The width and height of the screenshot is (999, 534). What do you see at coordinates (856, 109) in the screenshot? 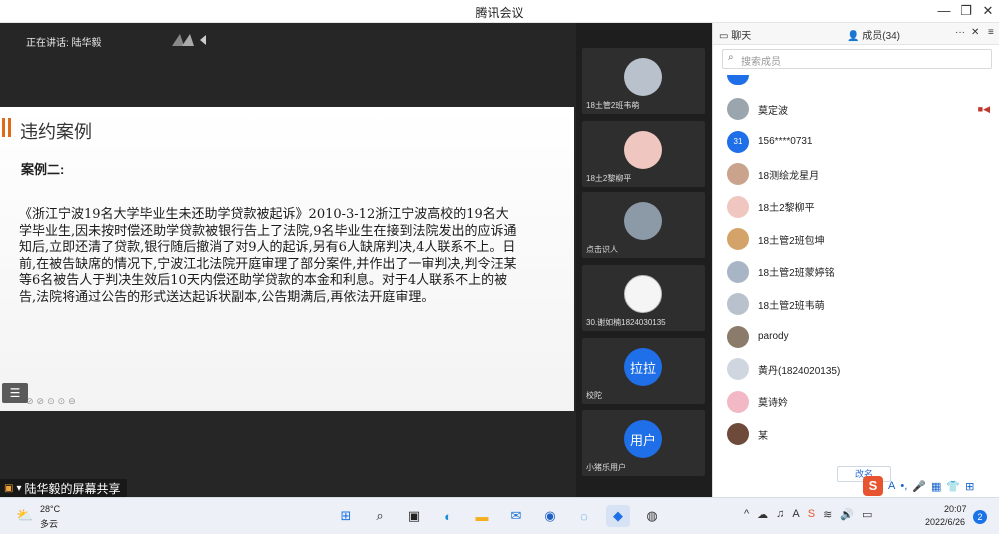
I see `member-row: 莫定波 ■◀` at bounding box center [856, 109].